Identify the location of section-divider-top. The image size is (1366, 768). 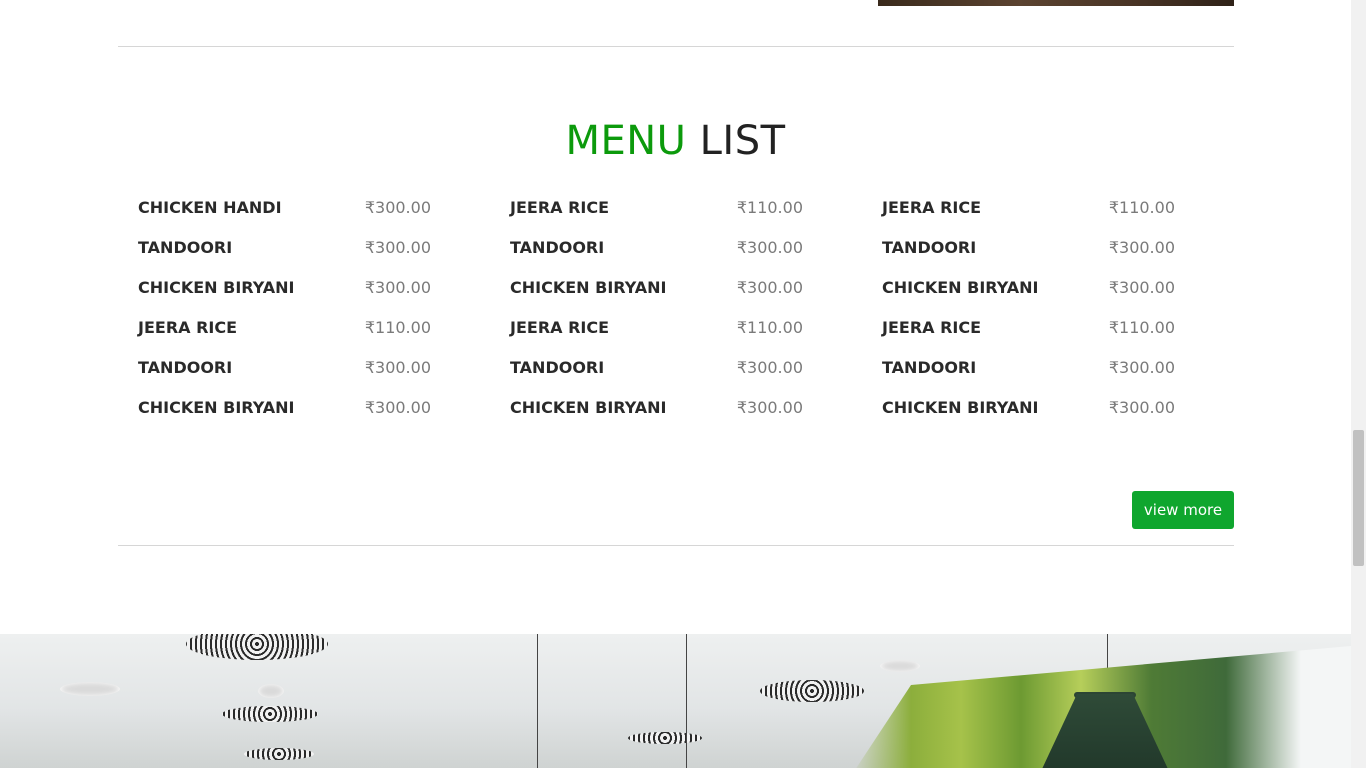
(676, 46).